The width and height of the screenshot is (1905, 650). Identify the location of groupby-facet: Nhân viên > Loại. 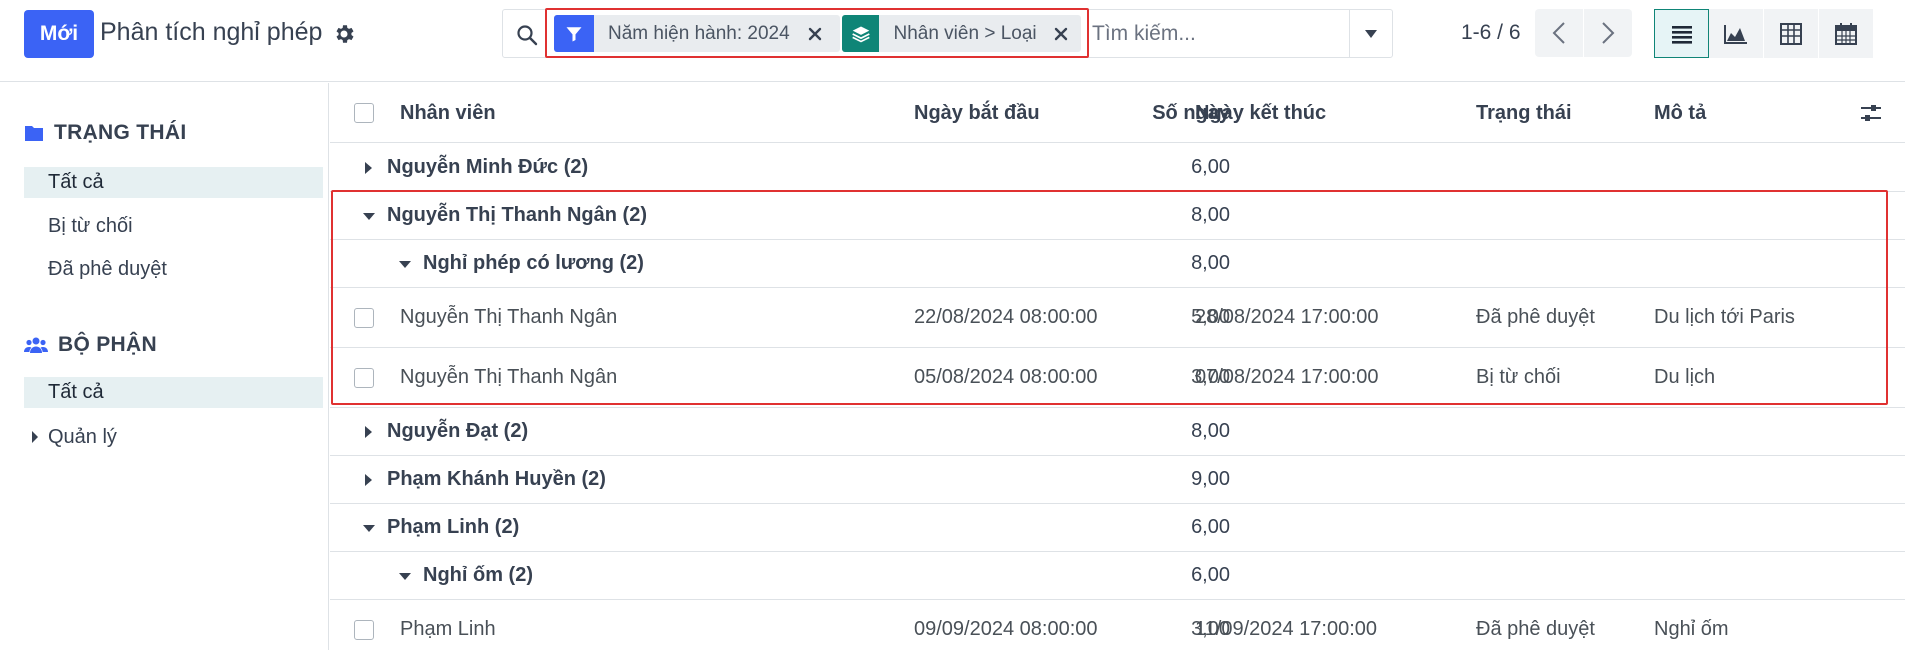
(961, 33).